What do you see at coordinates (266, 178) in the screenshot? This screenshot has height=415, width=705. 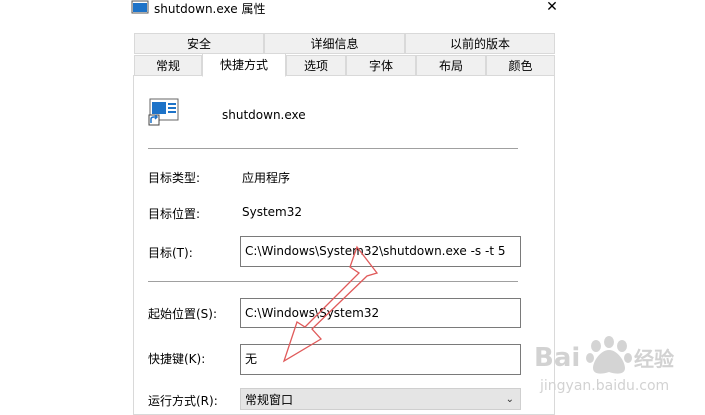 I see `target-type-value: 应用程序` at bounding box center [266, 178].